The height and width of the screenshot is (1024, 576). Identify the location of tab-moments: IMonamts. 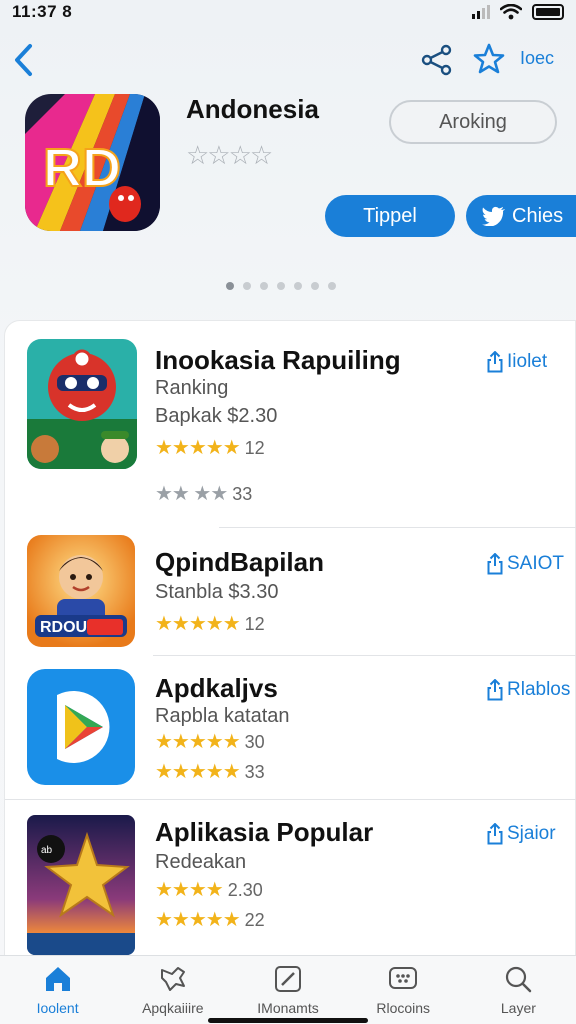
(287, 990).